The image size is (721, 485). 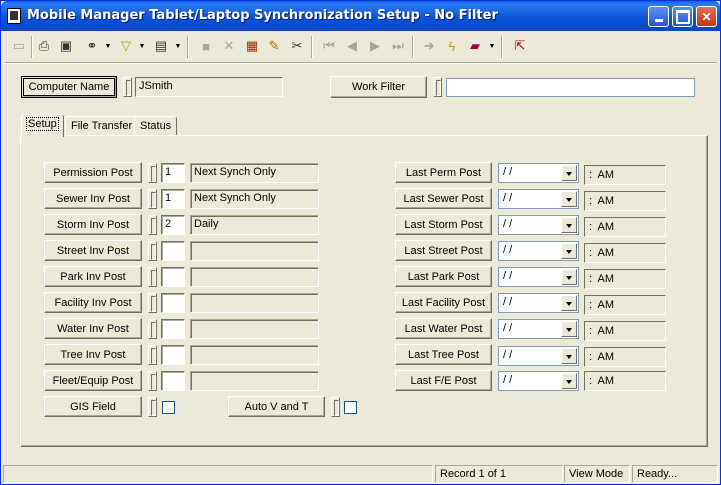 I want to click on print-icon: ⎙, so click(x=44, y=46).